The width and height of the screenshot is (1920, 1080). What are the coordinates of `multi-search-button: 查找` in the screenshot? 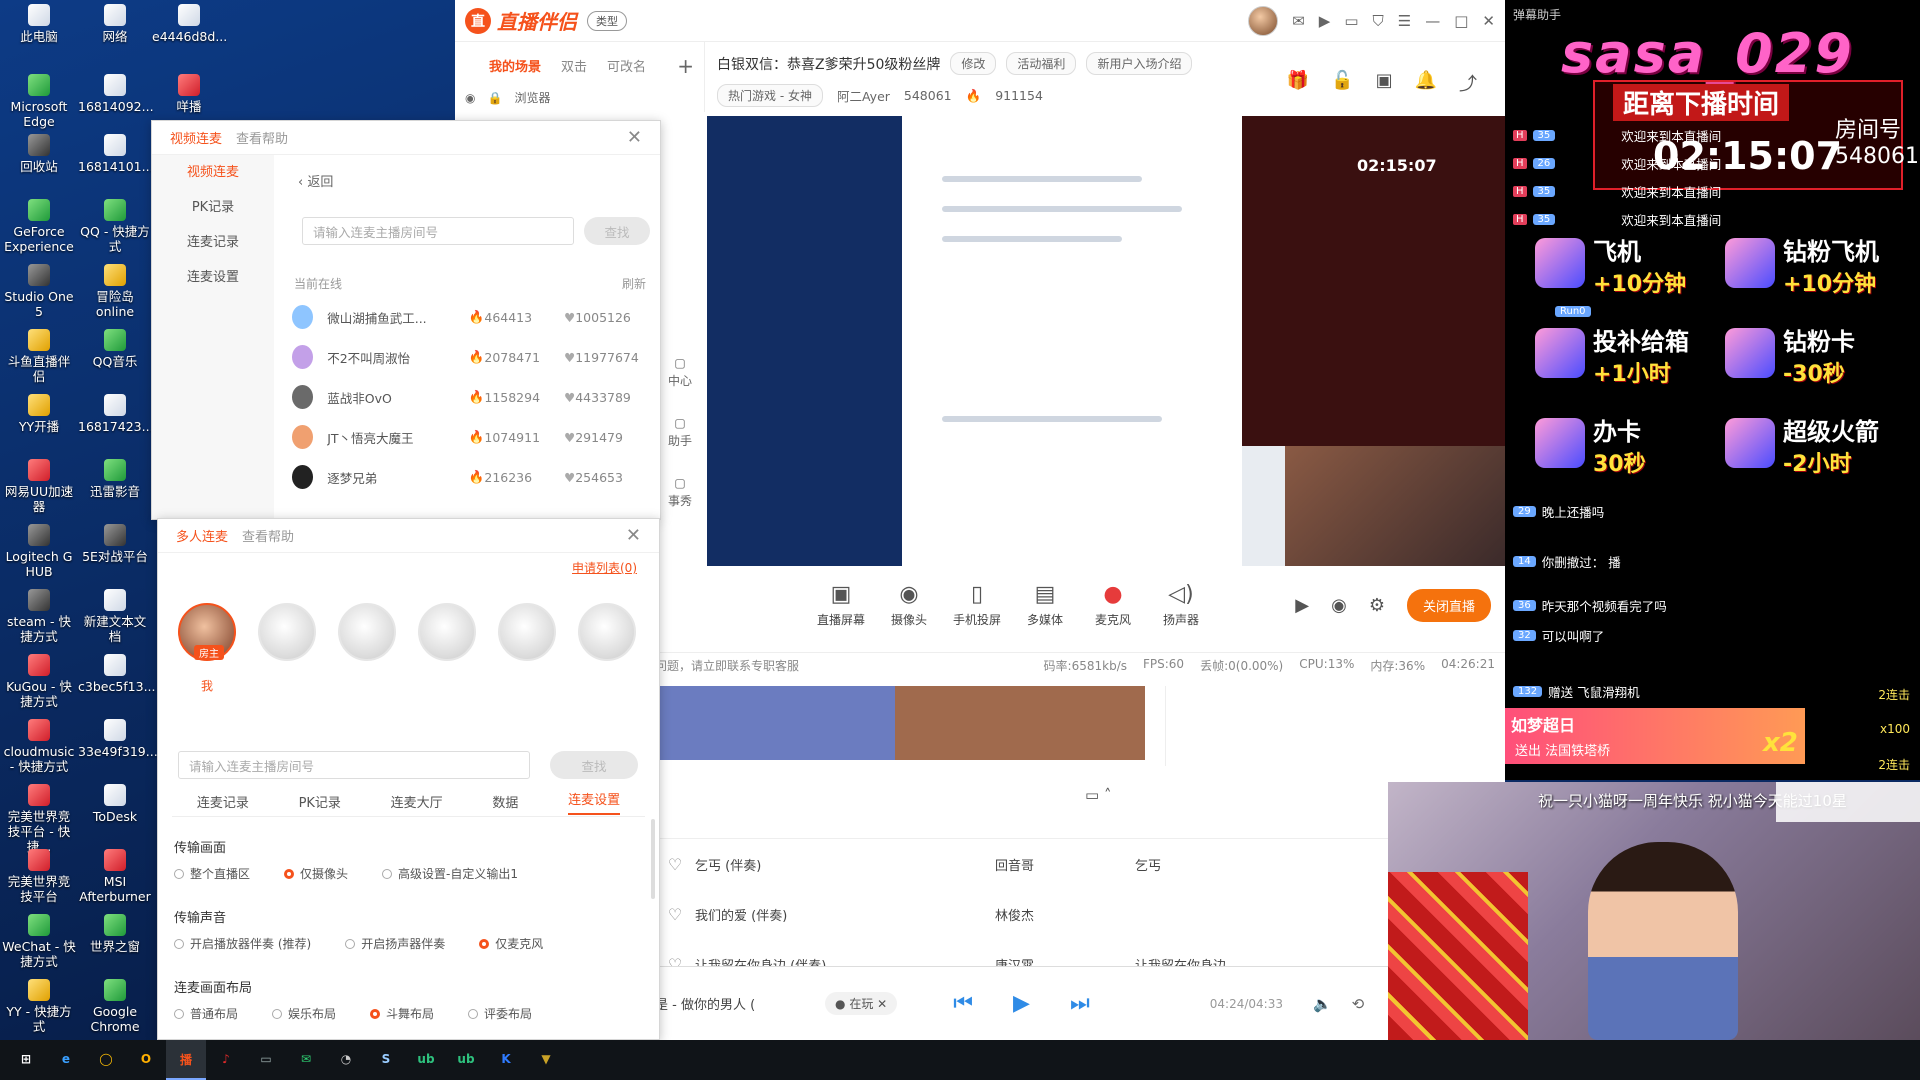 It's located at (594, 765).